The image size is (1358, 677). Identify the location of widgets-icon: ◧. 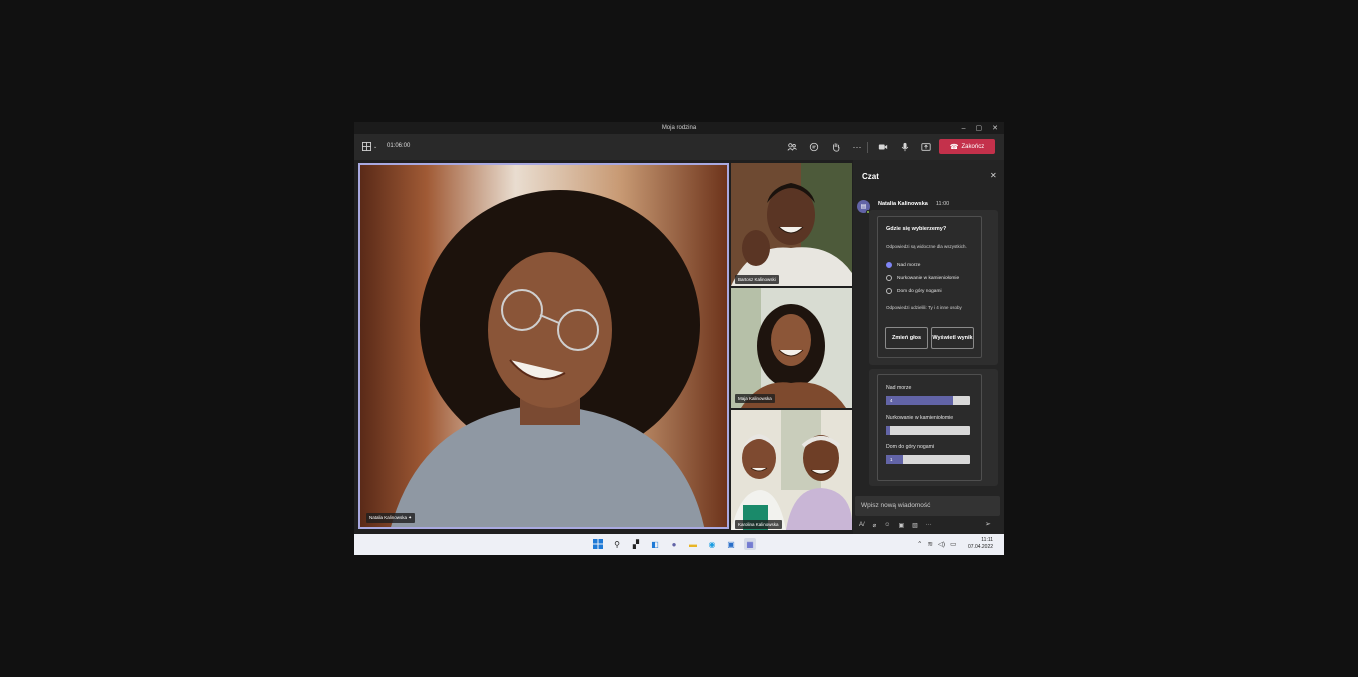
(655, 544).